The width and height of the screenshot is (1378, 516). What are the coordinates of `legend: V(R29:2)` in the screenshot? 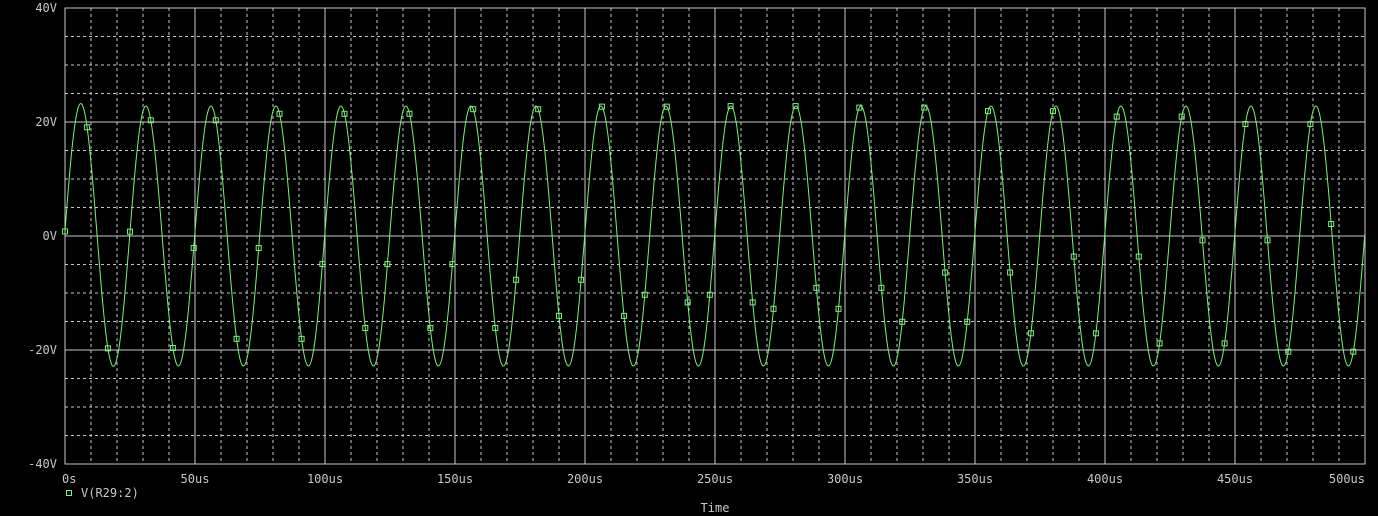 It's located at (102, 493).